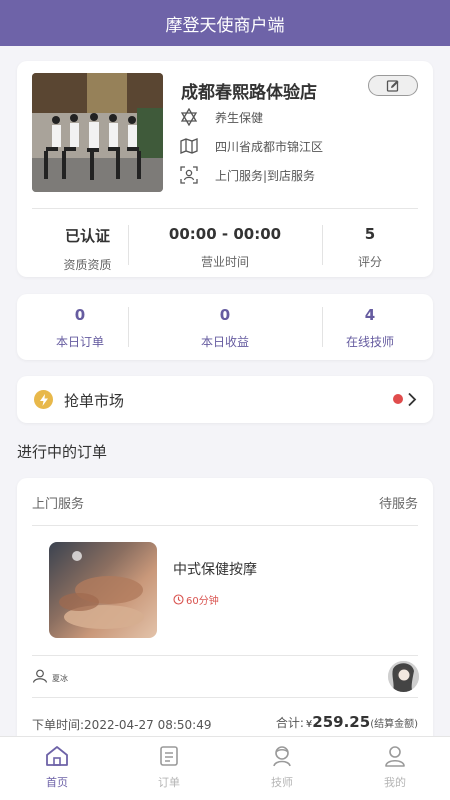 Image resolution: width=450 pixels, height=800 pixels. What do you see at coordinates (189, 117) in the screenshot?
I see `star-of-david-icon` at bounding box center [189, 117].